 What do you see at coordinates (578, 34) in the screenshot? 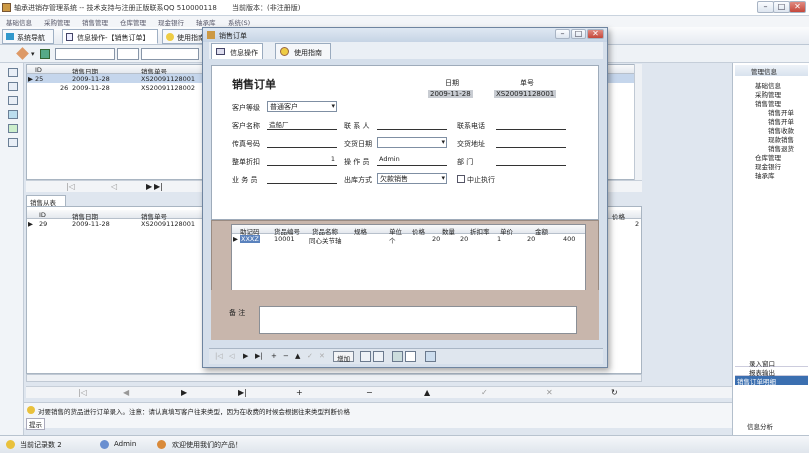
I see `dialog-maximize-button: □` at bounding box center [578, 34].